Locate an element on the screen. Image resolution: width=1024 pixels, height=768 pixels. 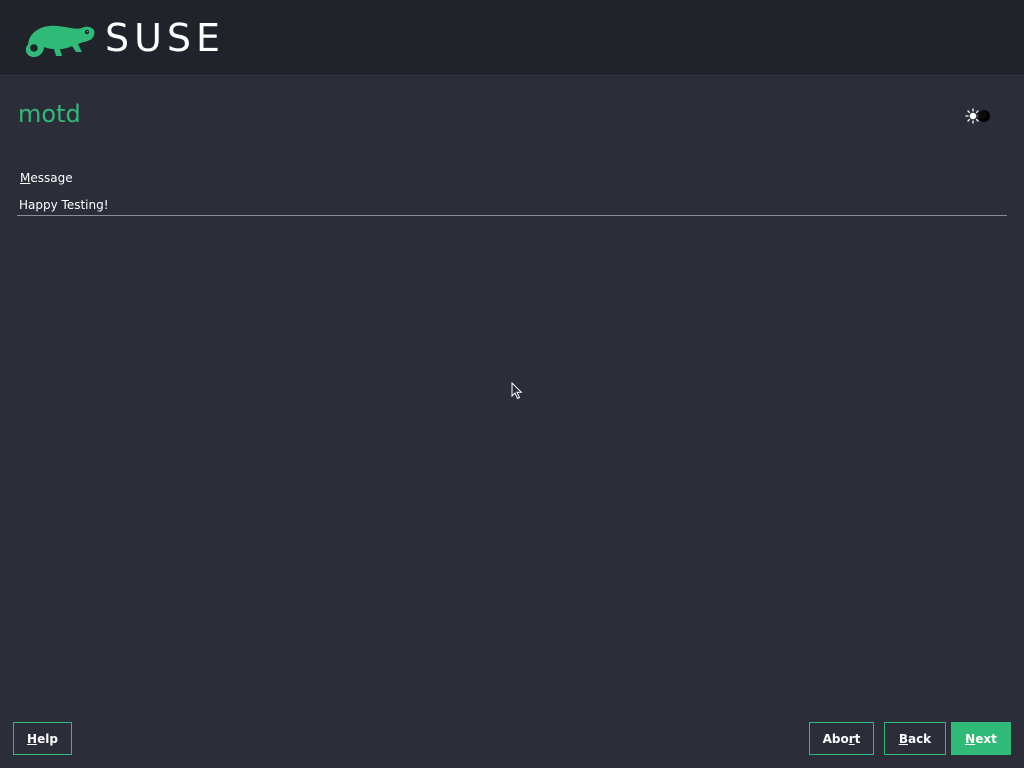
help-button: Help is located at coordinates (42, 738).